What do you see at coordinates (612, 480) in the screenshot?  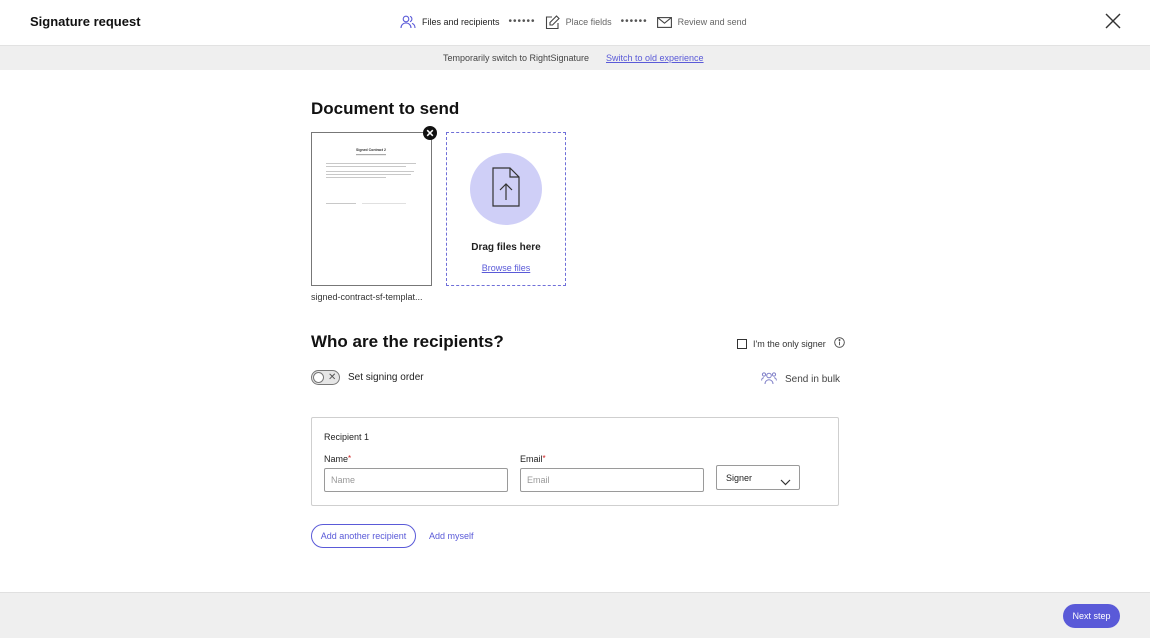 I see `recipient-email-input` at bounding box center [612, 480].